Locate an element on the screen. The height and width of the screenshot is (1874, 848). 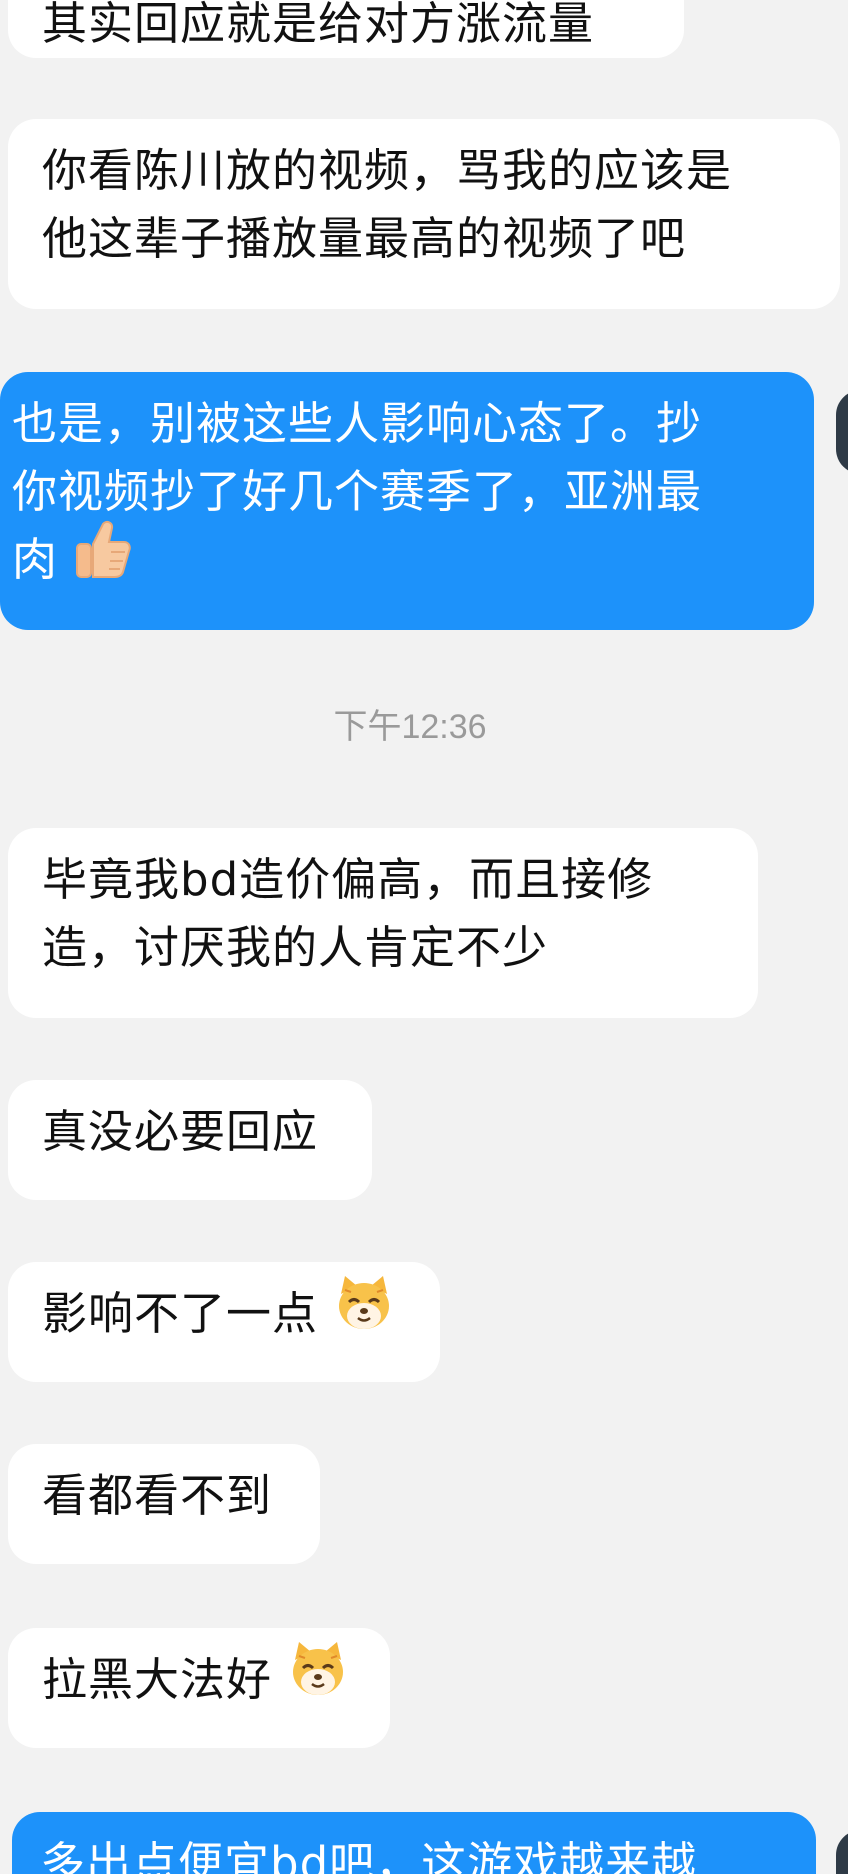
incoming-message: 毕竟我bd造价偏高，而且接修 造，讨厌我的人肯定不少 is located at coordinates (383, 923).